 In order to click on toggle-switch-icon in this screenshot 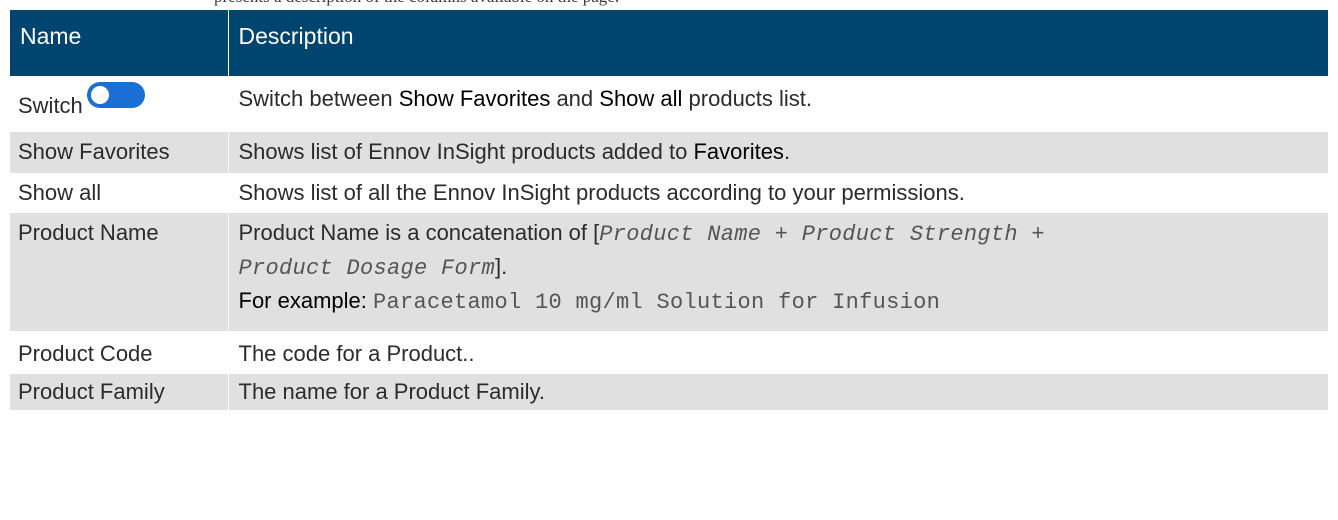, I will do `click(115, 99)`.